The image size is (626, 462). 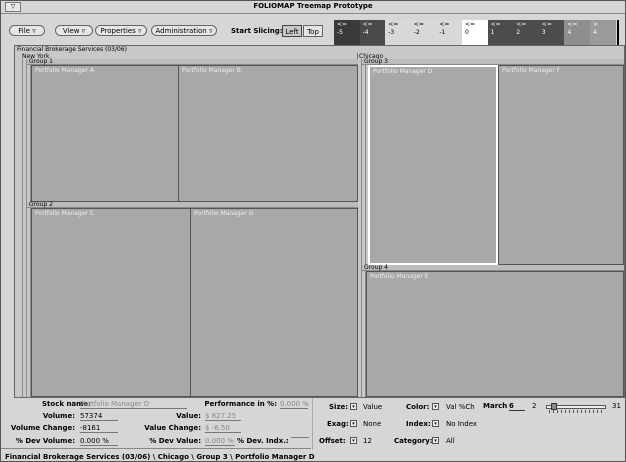 I want to click on group-stripe, so click(x=364, y=165).